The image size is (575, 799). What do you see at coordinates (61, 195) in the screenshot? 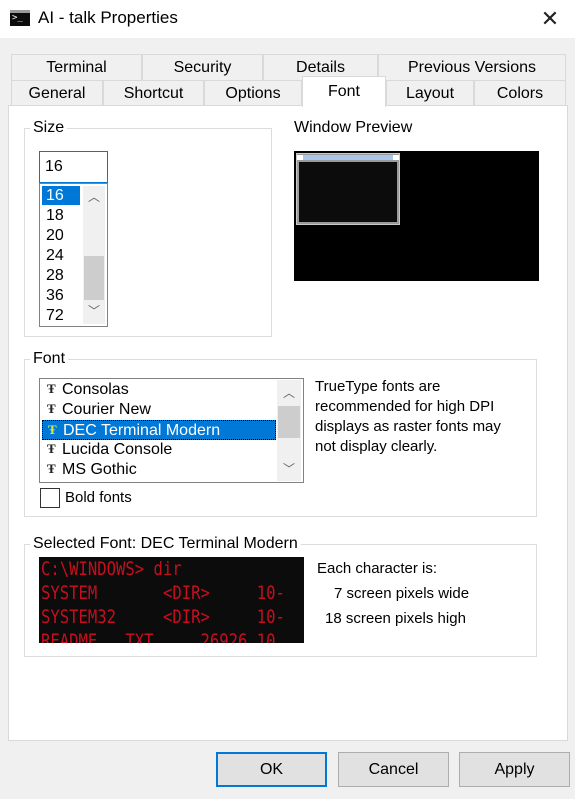
I see `size-option-16: 16` at bounding box center [61, 195].